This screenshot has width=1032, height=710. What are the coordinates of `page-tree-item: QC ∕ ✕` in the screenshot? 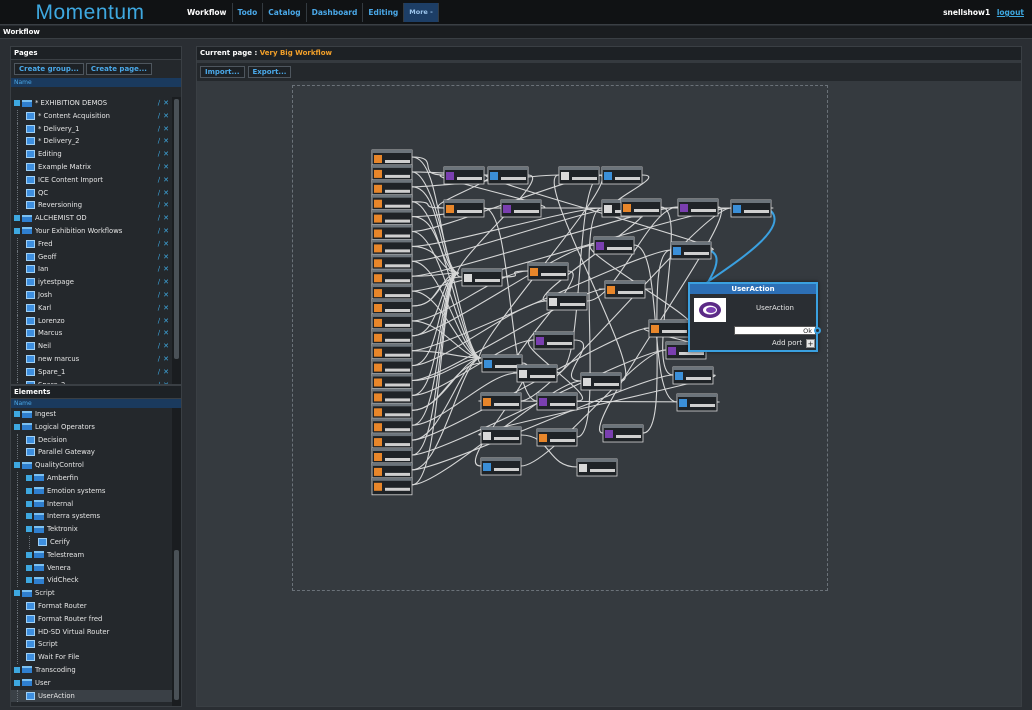 It's located at (91, 193).